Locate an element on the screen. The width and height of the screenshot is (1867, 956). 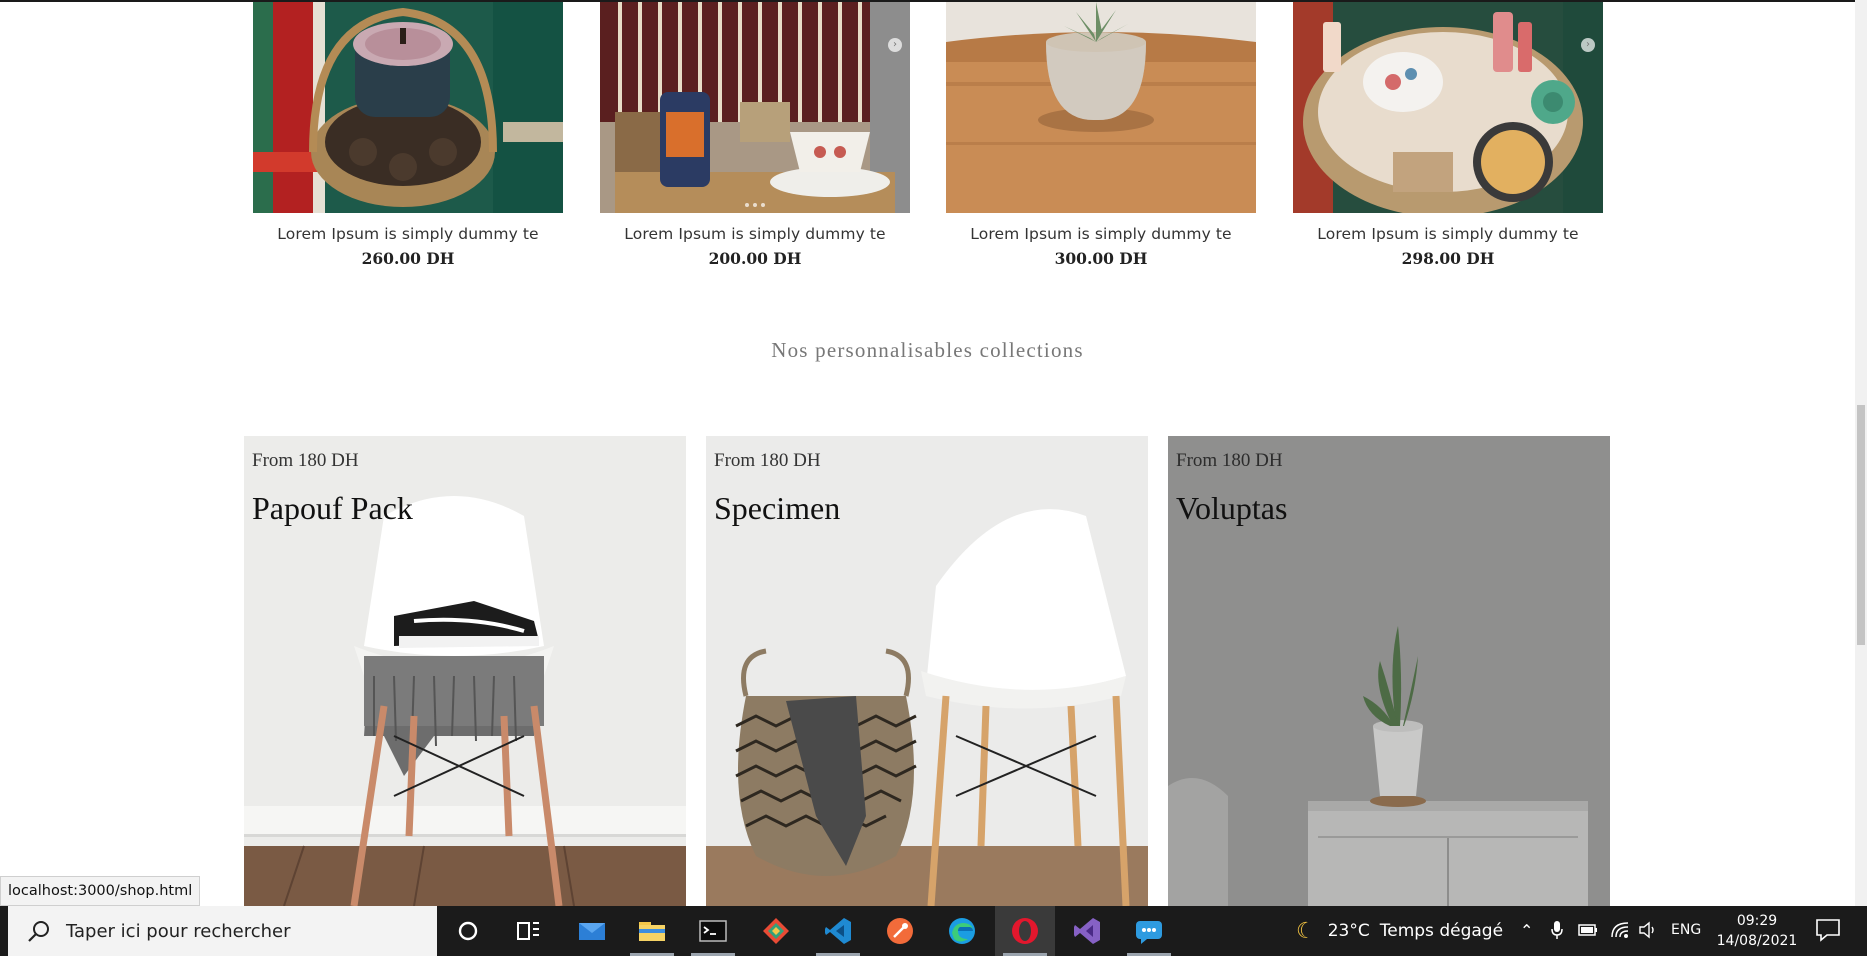
edge-icon is located at coordinates (962, 931).